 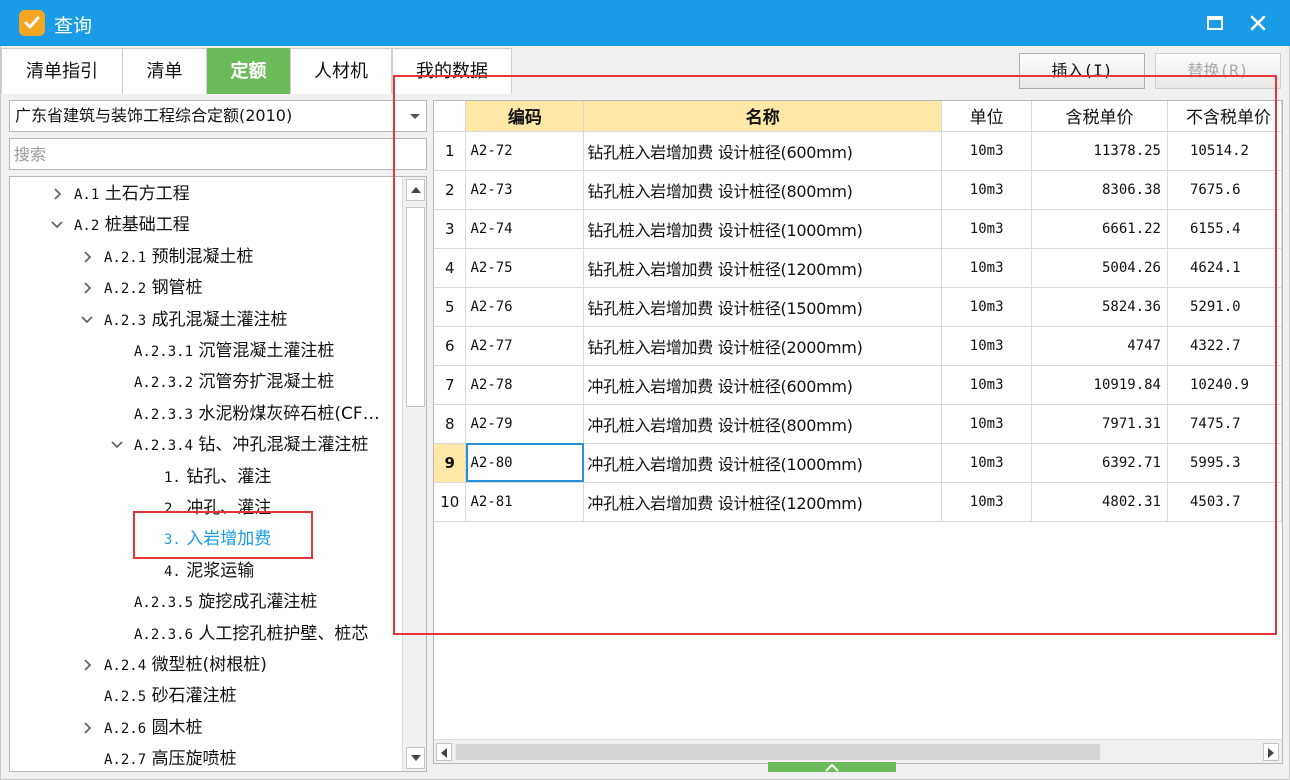 I want to click on cell-price-with-tax: 11378.25, so click(x=1099, y=151).